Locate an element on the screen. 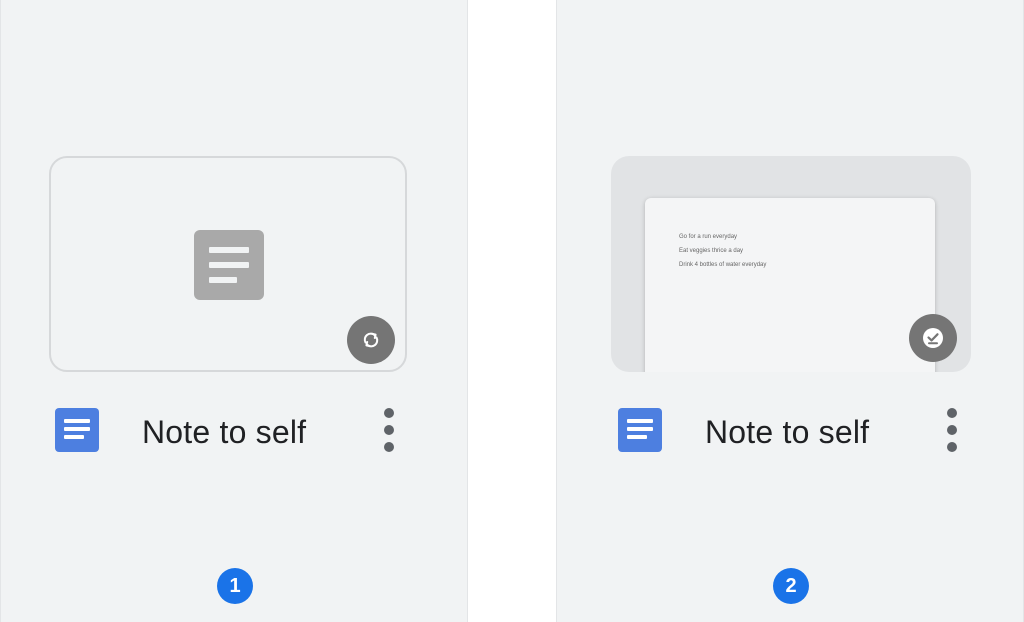 The width and height of the screenshot is (1024, 622). document-placeholder-icon is located at coordinates (229, 265).